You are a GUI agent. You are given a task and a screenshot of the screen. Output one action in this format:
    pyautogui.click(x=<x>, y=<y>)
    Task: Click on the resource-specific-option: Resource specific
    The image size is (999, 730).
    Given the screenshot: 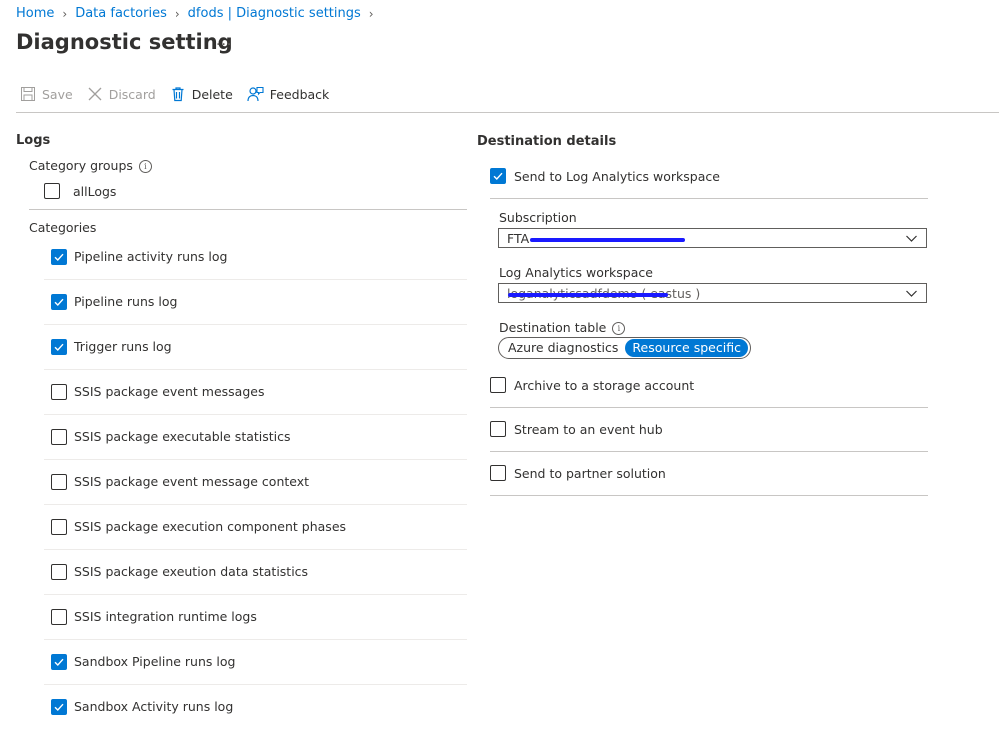 What is the action you would take?
    pyautogui.click(x=686, y=348)
    